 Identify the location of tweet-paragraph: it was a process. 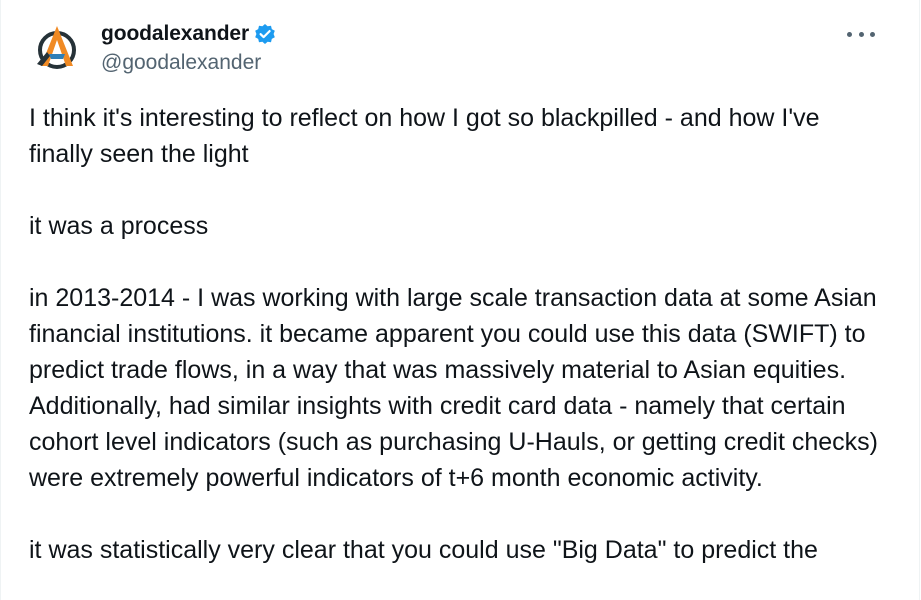
(119, 226).